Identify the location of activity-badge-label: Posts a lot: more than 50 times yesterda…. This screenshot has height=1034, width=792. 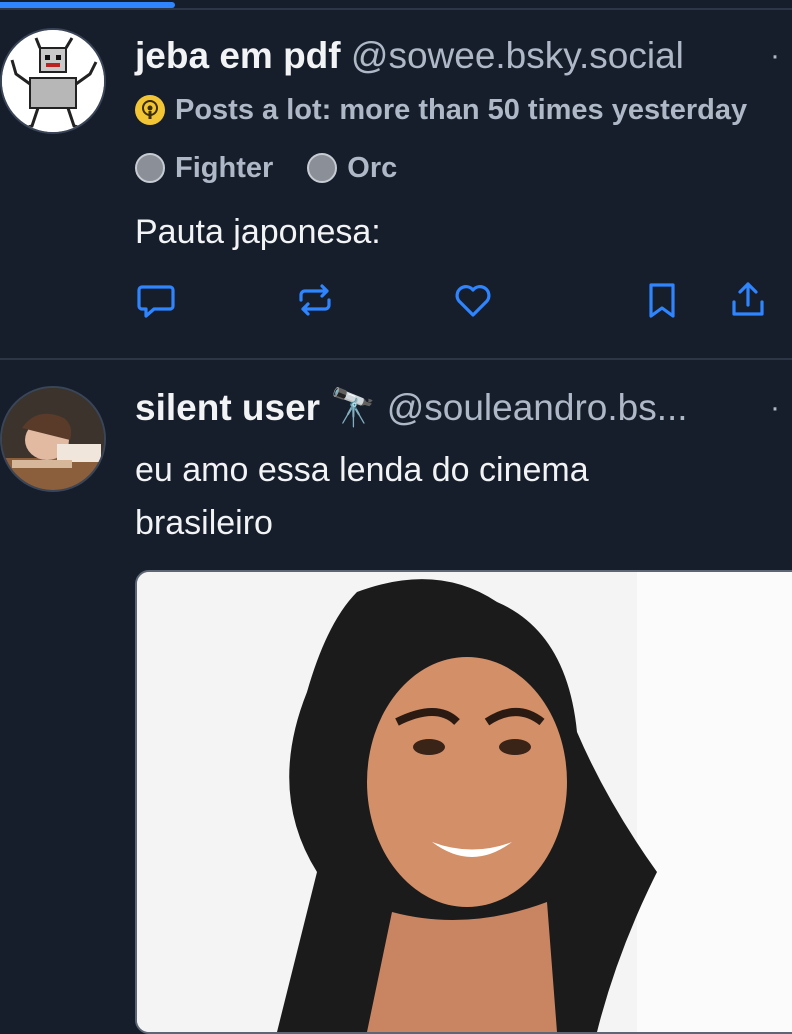
(461, 109).